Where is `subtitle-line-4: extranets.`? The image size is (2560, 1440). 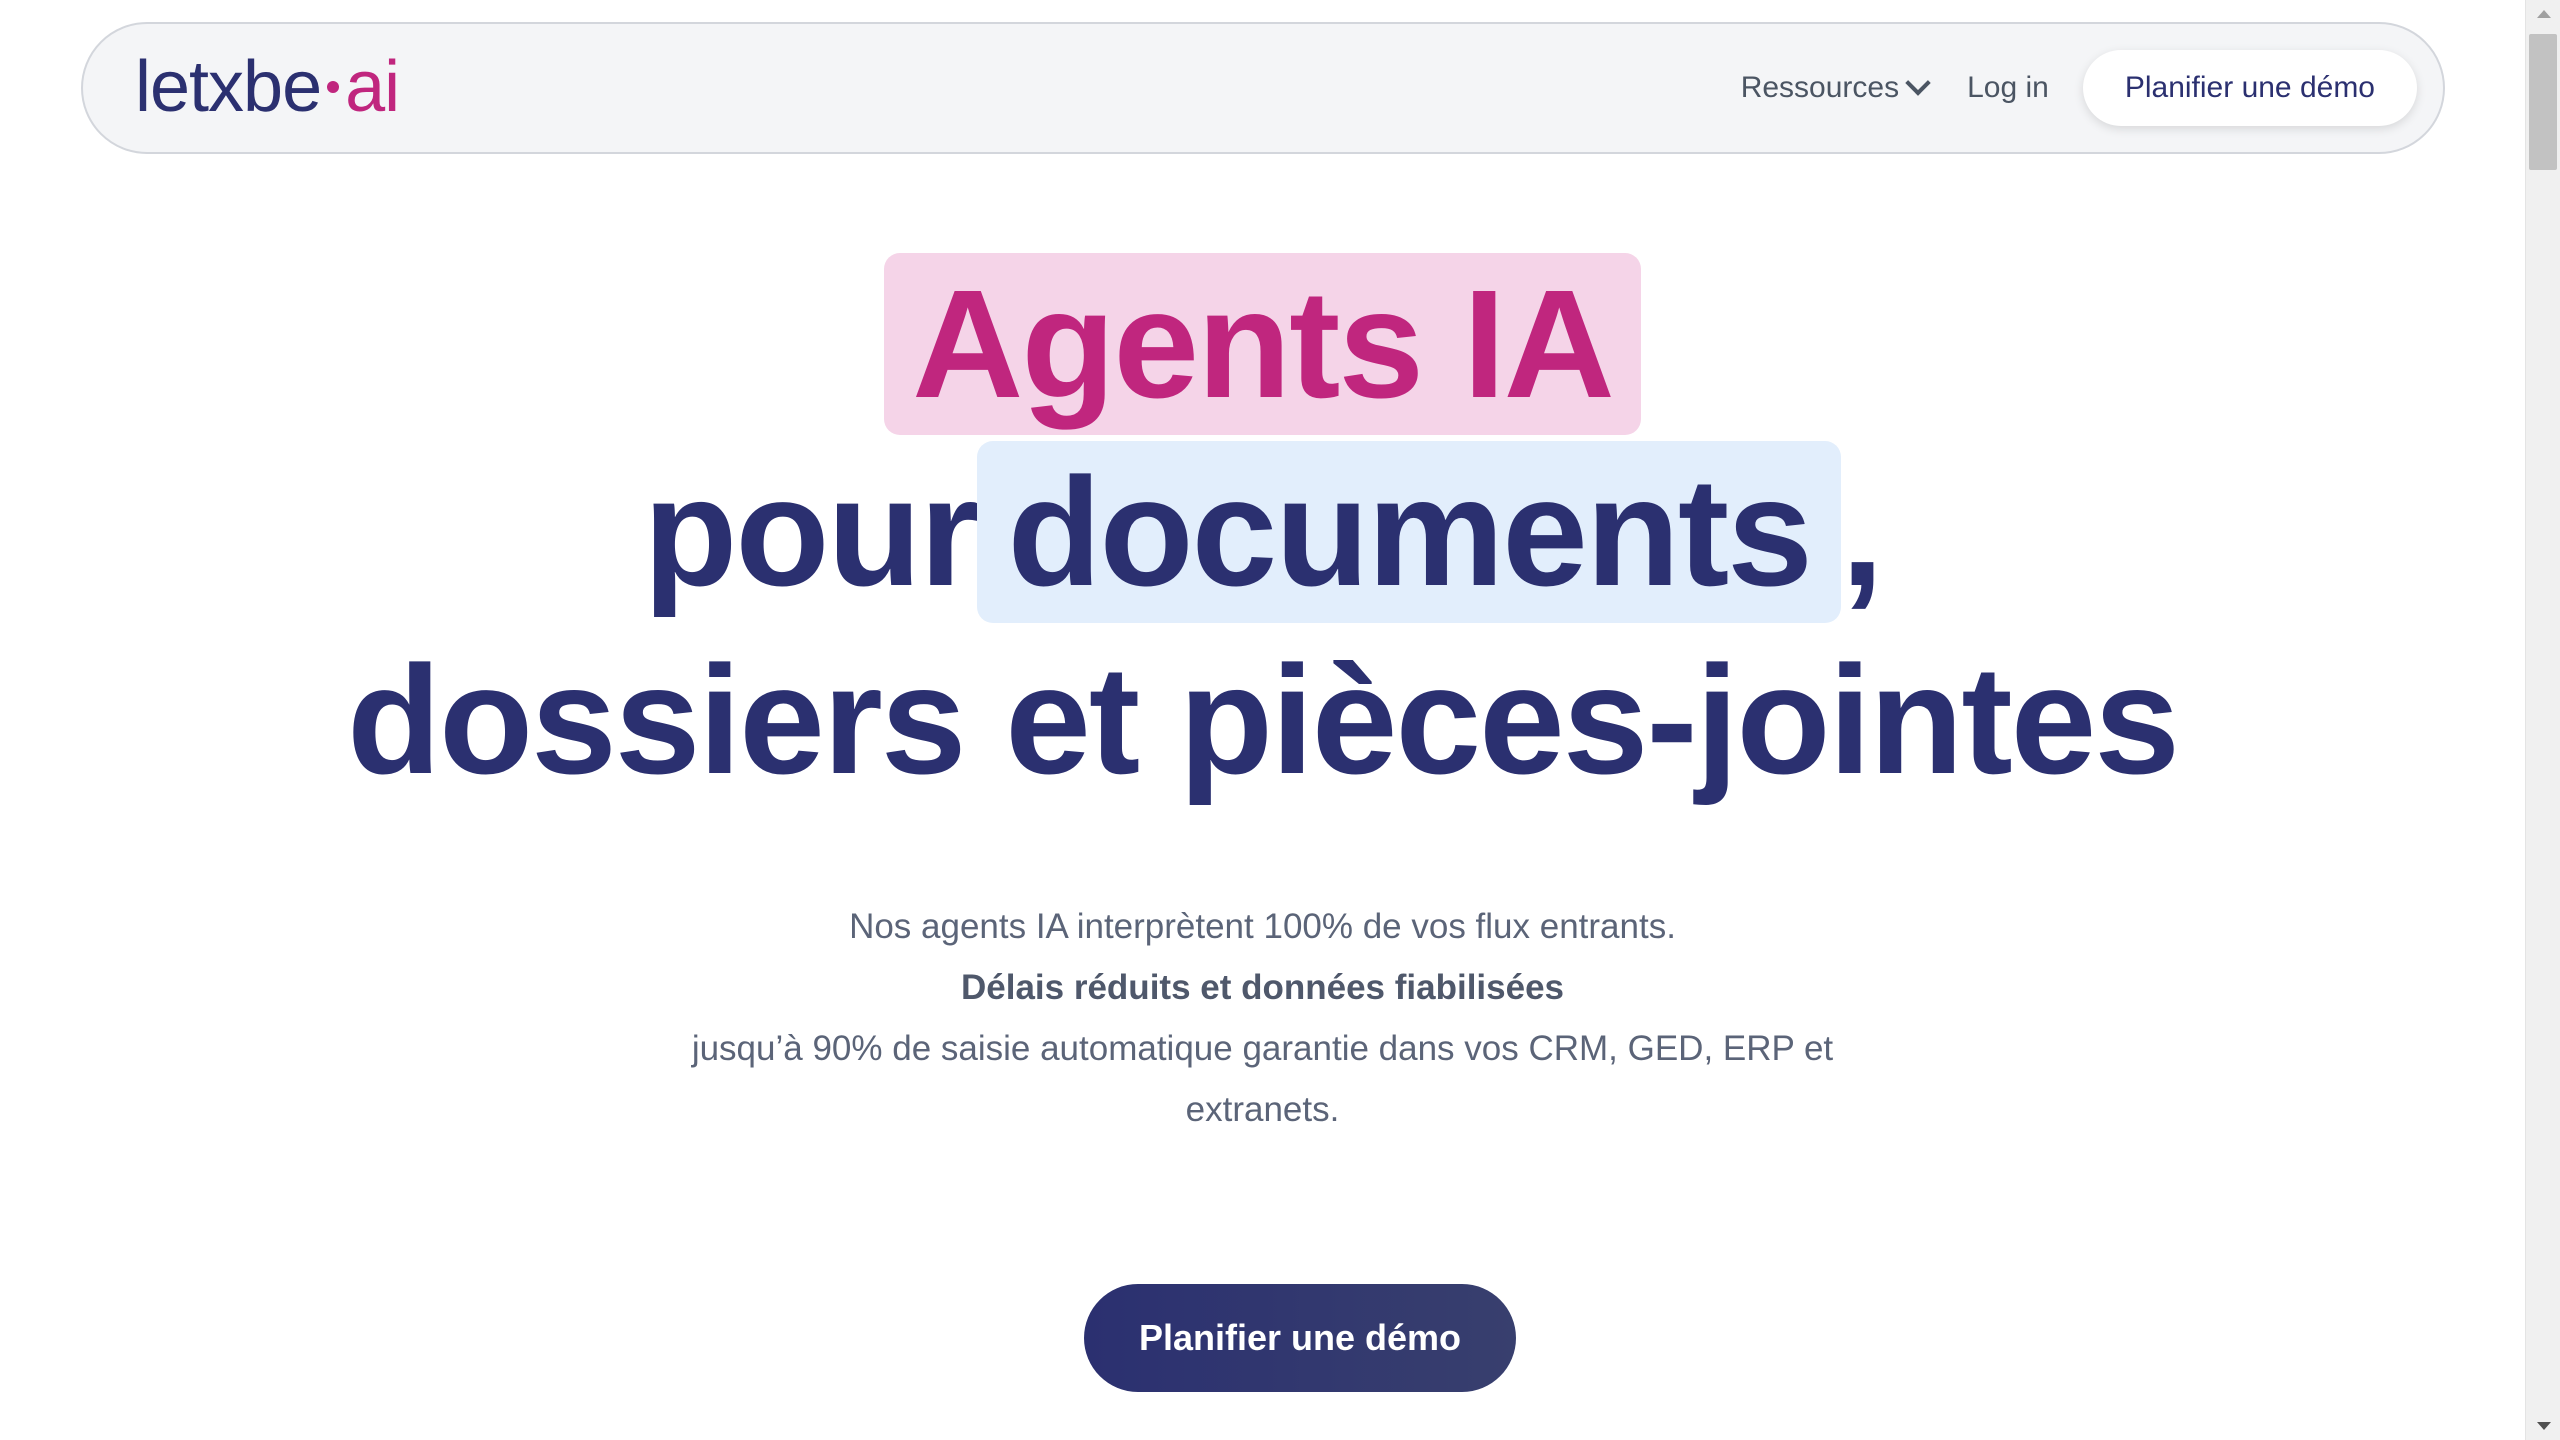 subtitle-line-4: extranets. is located at coordinates (1262, 1109).